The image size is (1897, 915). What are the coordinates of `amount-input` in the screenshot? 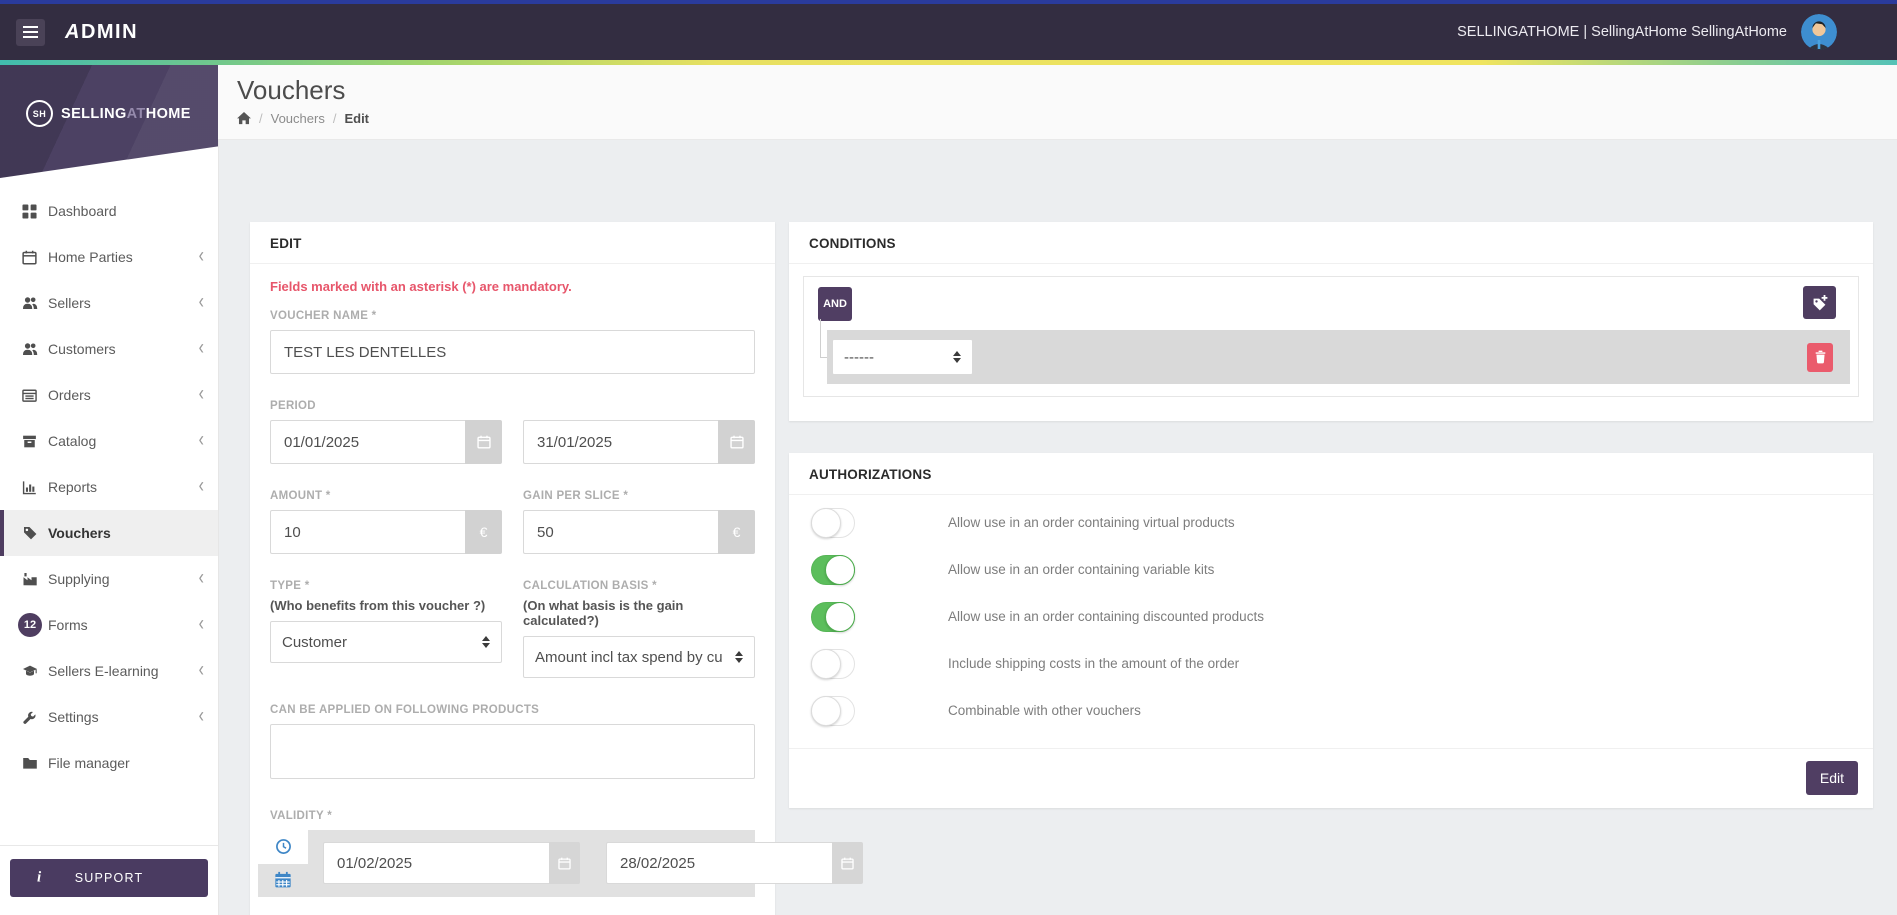 It's located at (367, 532).